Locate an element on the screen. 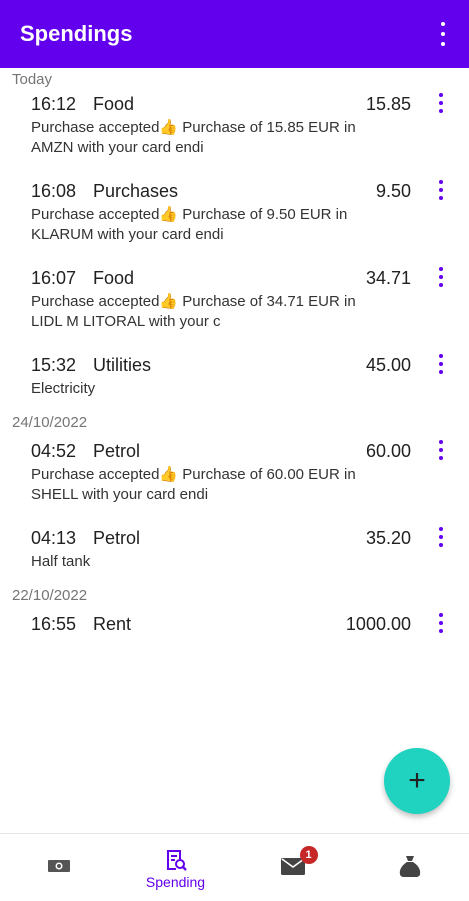 This screenshot has width=469, height=901. page-title: Spendings is located at coordinates (76, 33).